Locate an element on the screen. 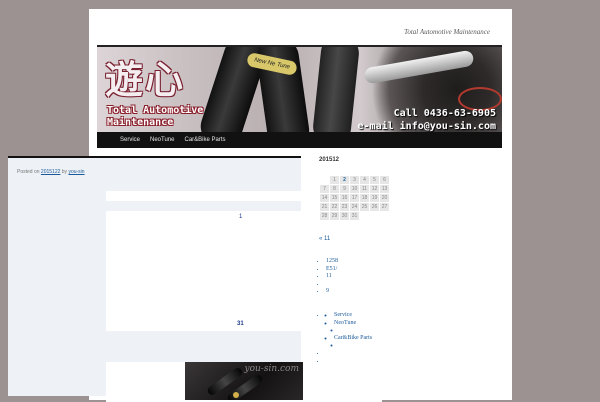 This screenshot has width=600, height=402. calendar-day: 28 is located at coordinates (324, 216).